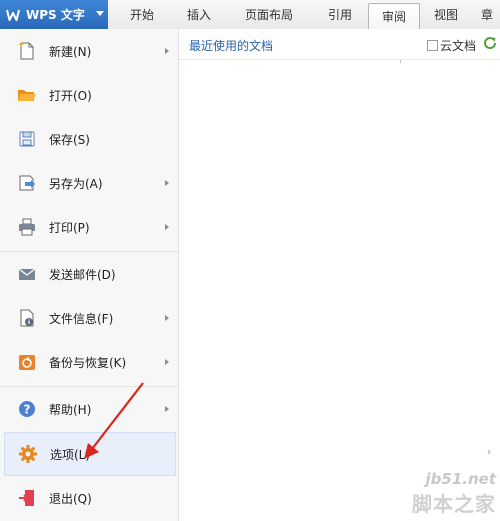  Describe the element at coordinates (26, 51) in the screenshot. I see `new-document-icon` at that location.